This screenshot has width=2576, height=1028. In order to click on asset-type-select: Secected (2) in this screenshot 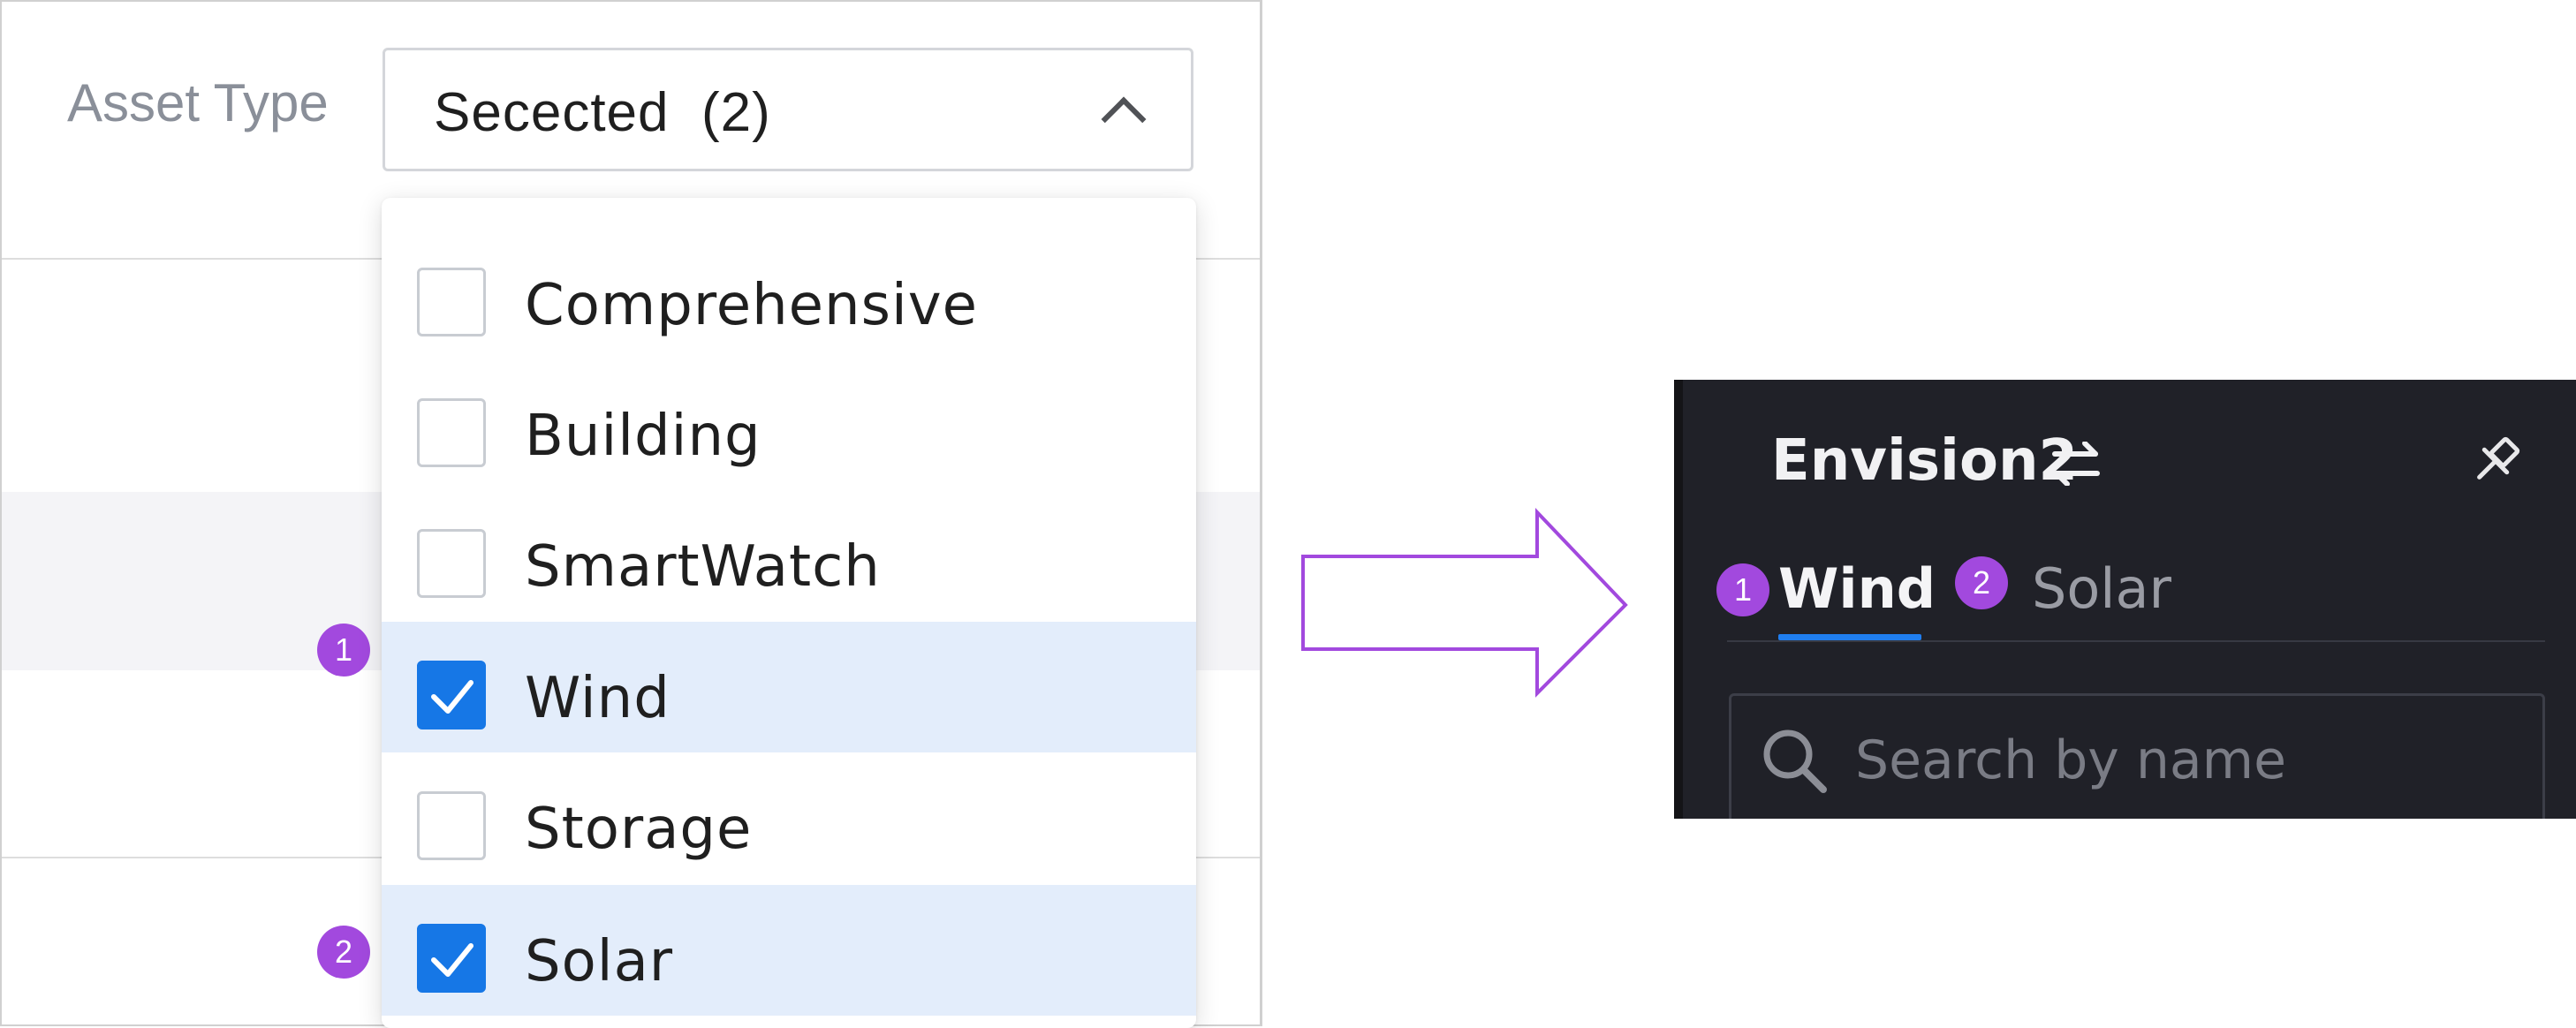, I will do `click(788, 109)`.